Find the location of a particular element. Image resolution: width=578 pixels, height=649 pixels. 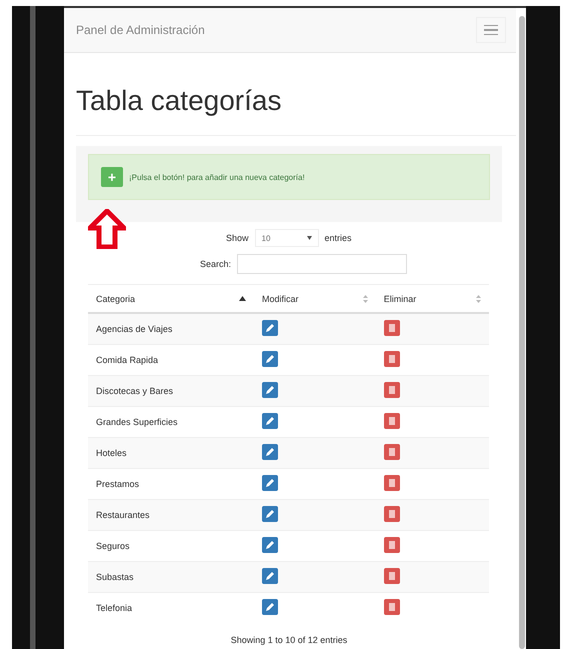

page-title: Tabla categorías is located at coordinates (296, 110).